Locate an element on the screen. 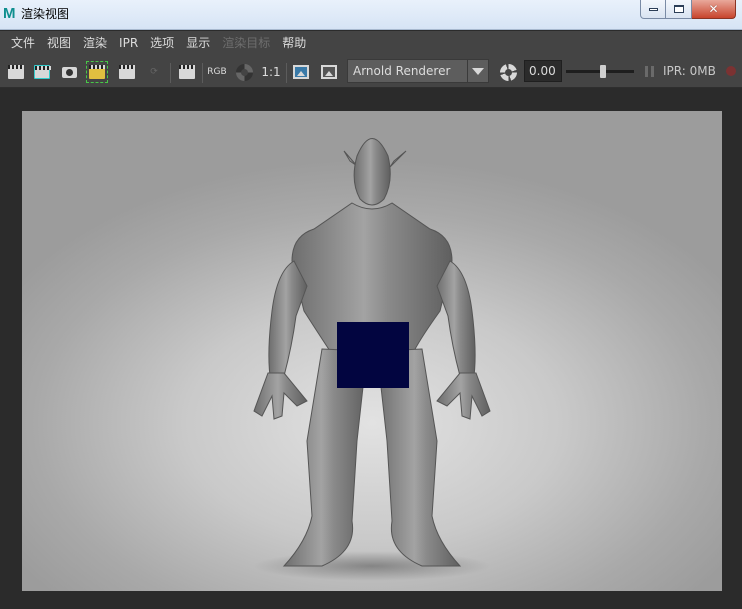  refresh-ipr-icon: ⟳ is located at coordinates (154, 72).